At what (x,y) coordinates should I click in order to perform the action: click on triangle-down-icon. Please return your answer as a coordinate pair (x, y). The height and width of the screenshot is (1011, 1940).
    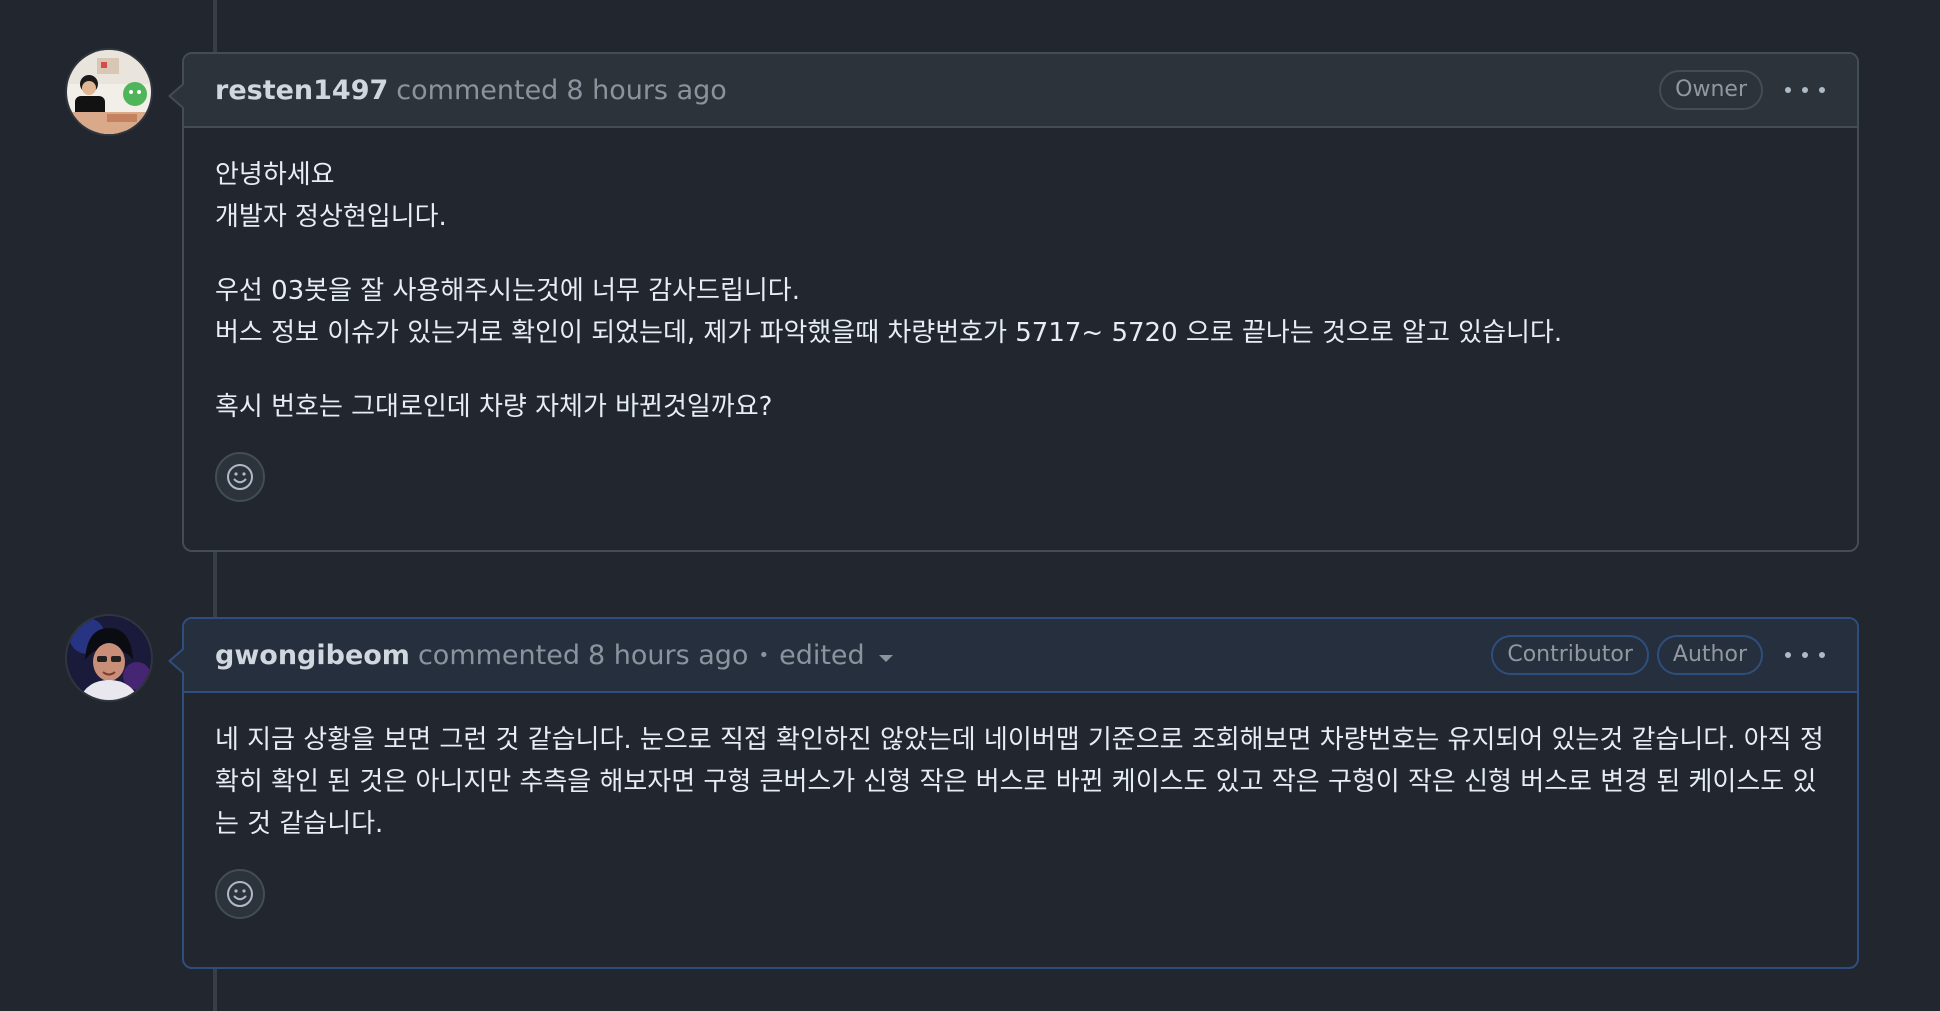
    Looking at the image, I should click on (885, 658).